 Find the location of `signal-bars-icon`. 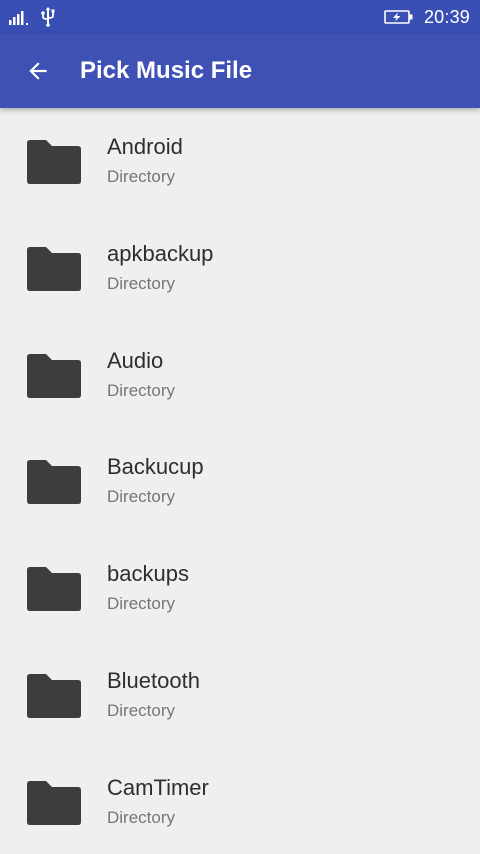

signal-bars-icon is located at coordinates (18, 18).